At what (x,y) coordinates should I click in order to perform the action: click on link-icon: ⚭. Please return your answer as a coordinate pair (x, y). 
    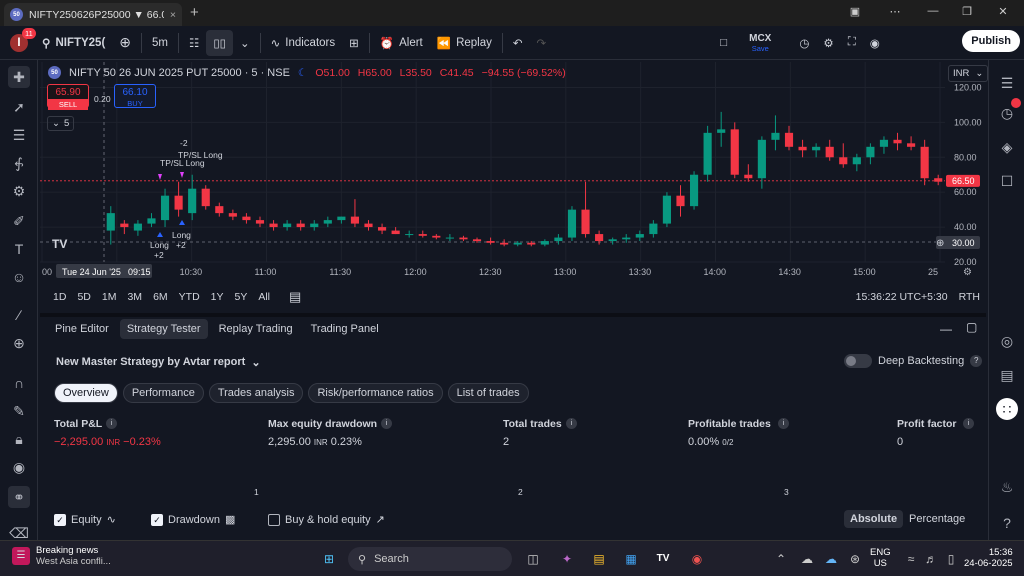
    Looking at the image, I should click on (19, 497).